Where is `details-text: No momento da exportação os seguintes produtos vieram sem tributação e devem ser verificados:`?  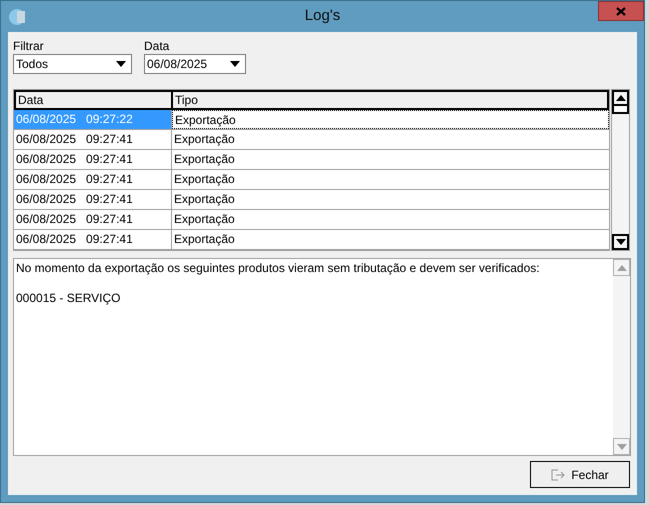
details-text: No momento da exportação os seguintes produtos vieram sem tributação e devem ser verificados: is located at coordinates (278, 268).